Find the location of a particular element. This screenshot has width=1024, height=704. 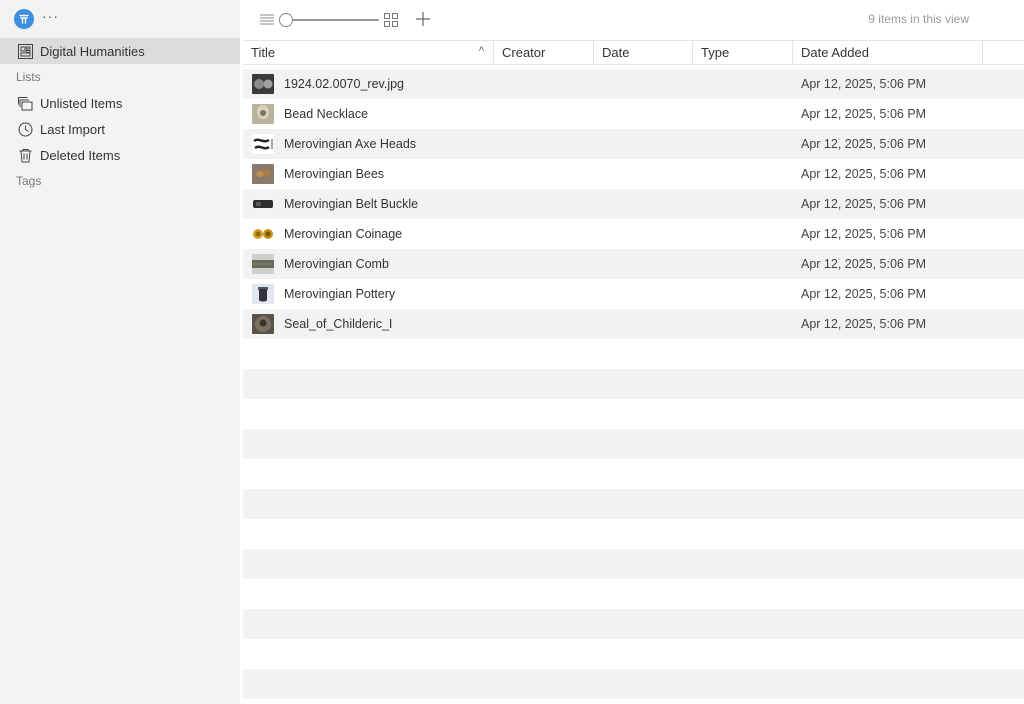

column-header-creator: Creator is located at coordinates (544, 52).